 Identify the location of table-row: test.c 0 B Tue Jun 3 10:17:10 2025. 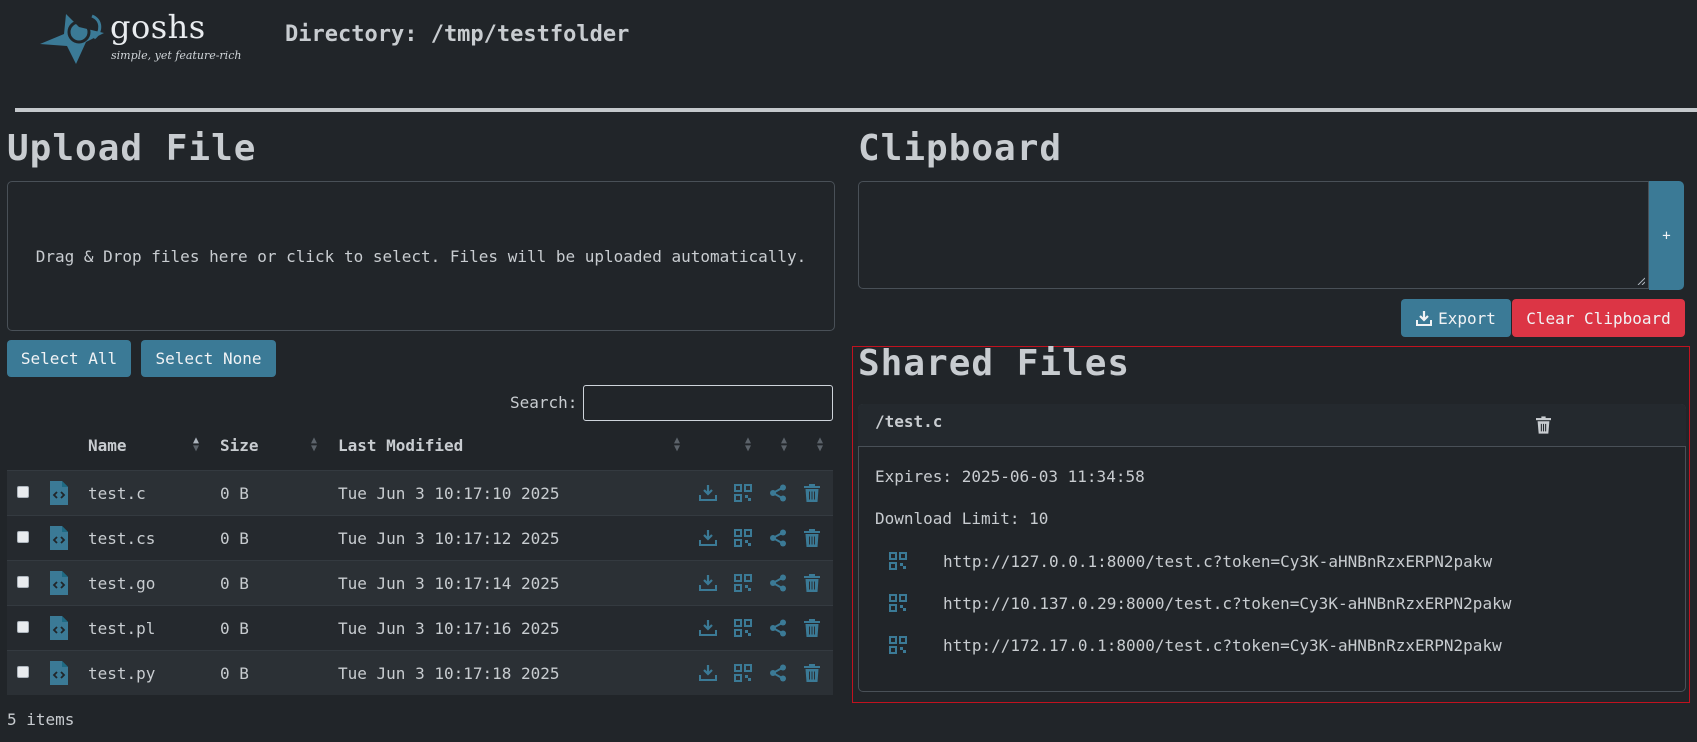
(420, 492).